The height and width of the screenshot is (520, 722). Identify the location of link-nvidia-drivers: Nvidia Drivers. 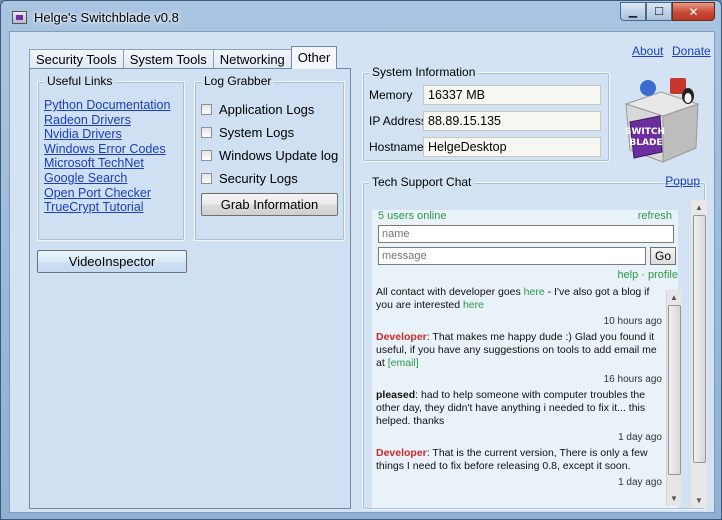
(107, 134).